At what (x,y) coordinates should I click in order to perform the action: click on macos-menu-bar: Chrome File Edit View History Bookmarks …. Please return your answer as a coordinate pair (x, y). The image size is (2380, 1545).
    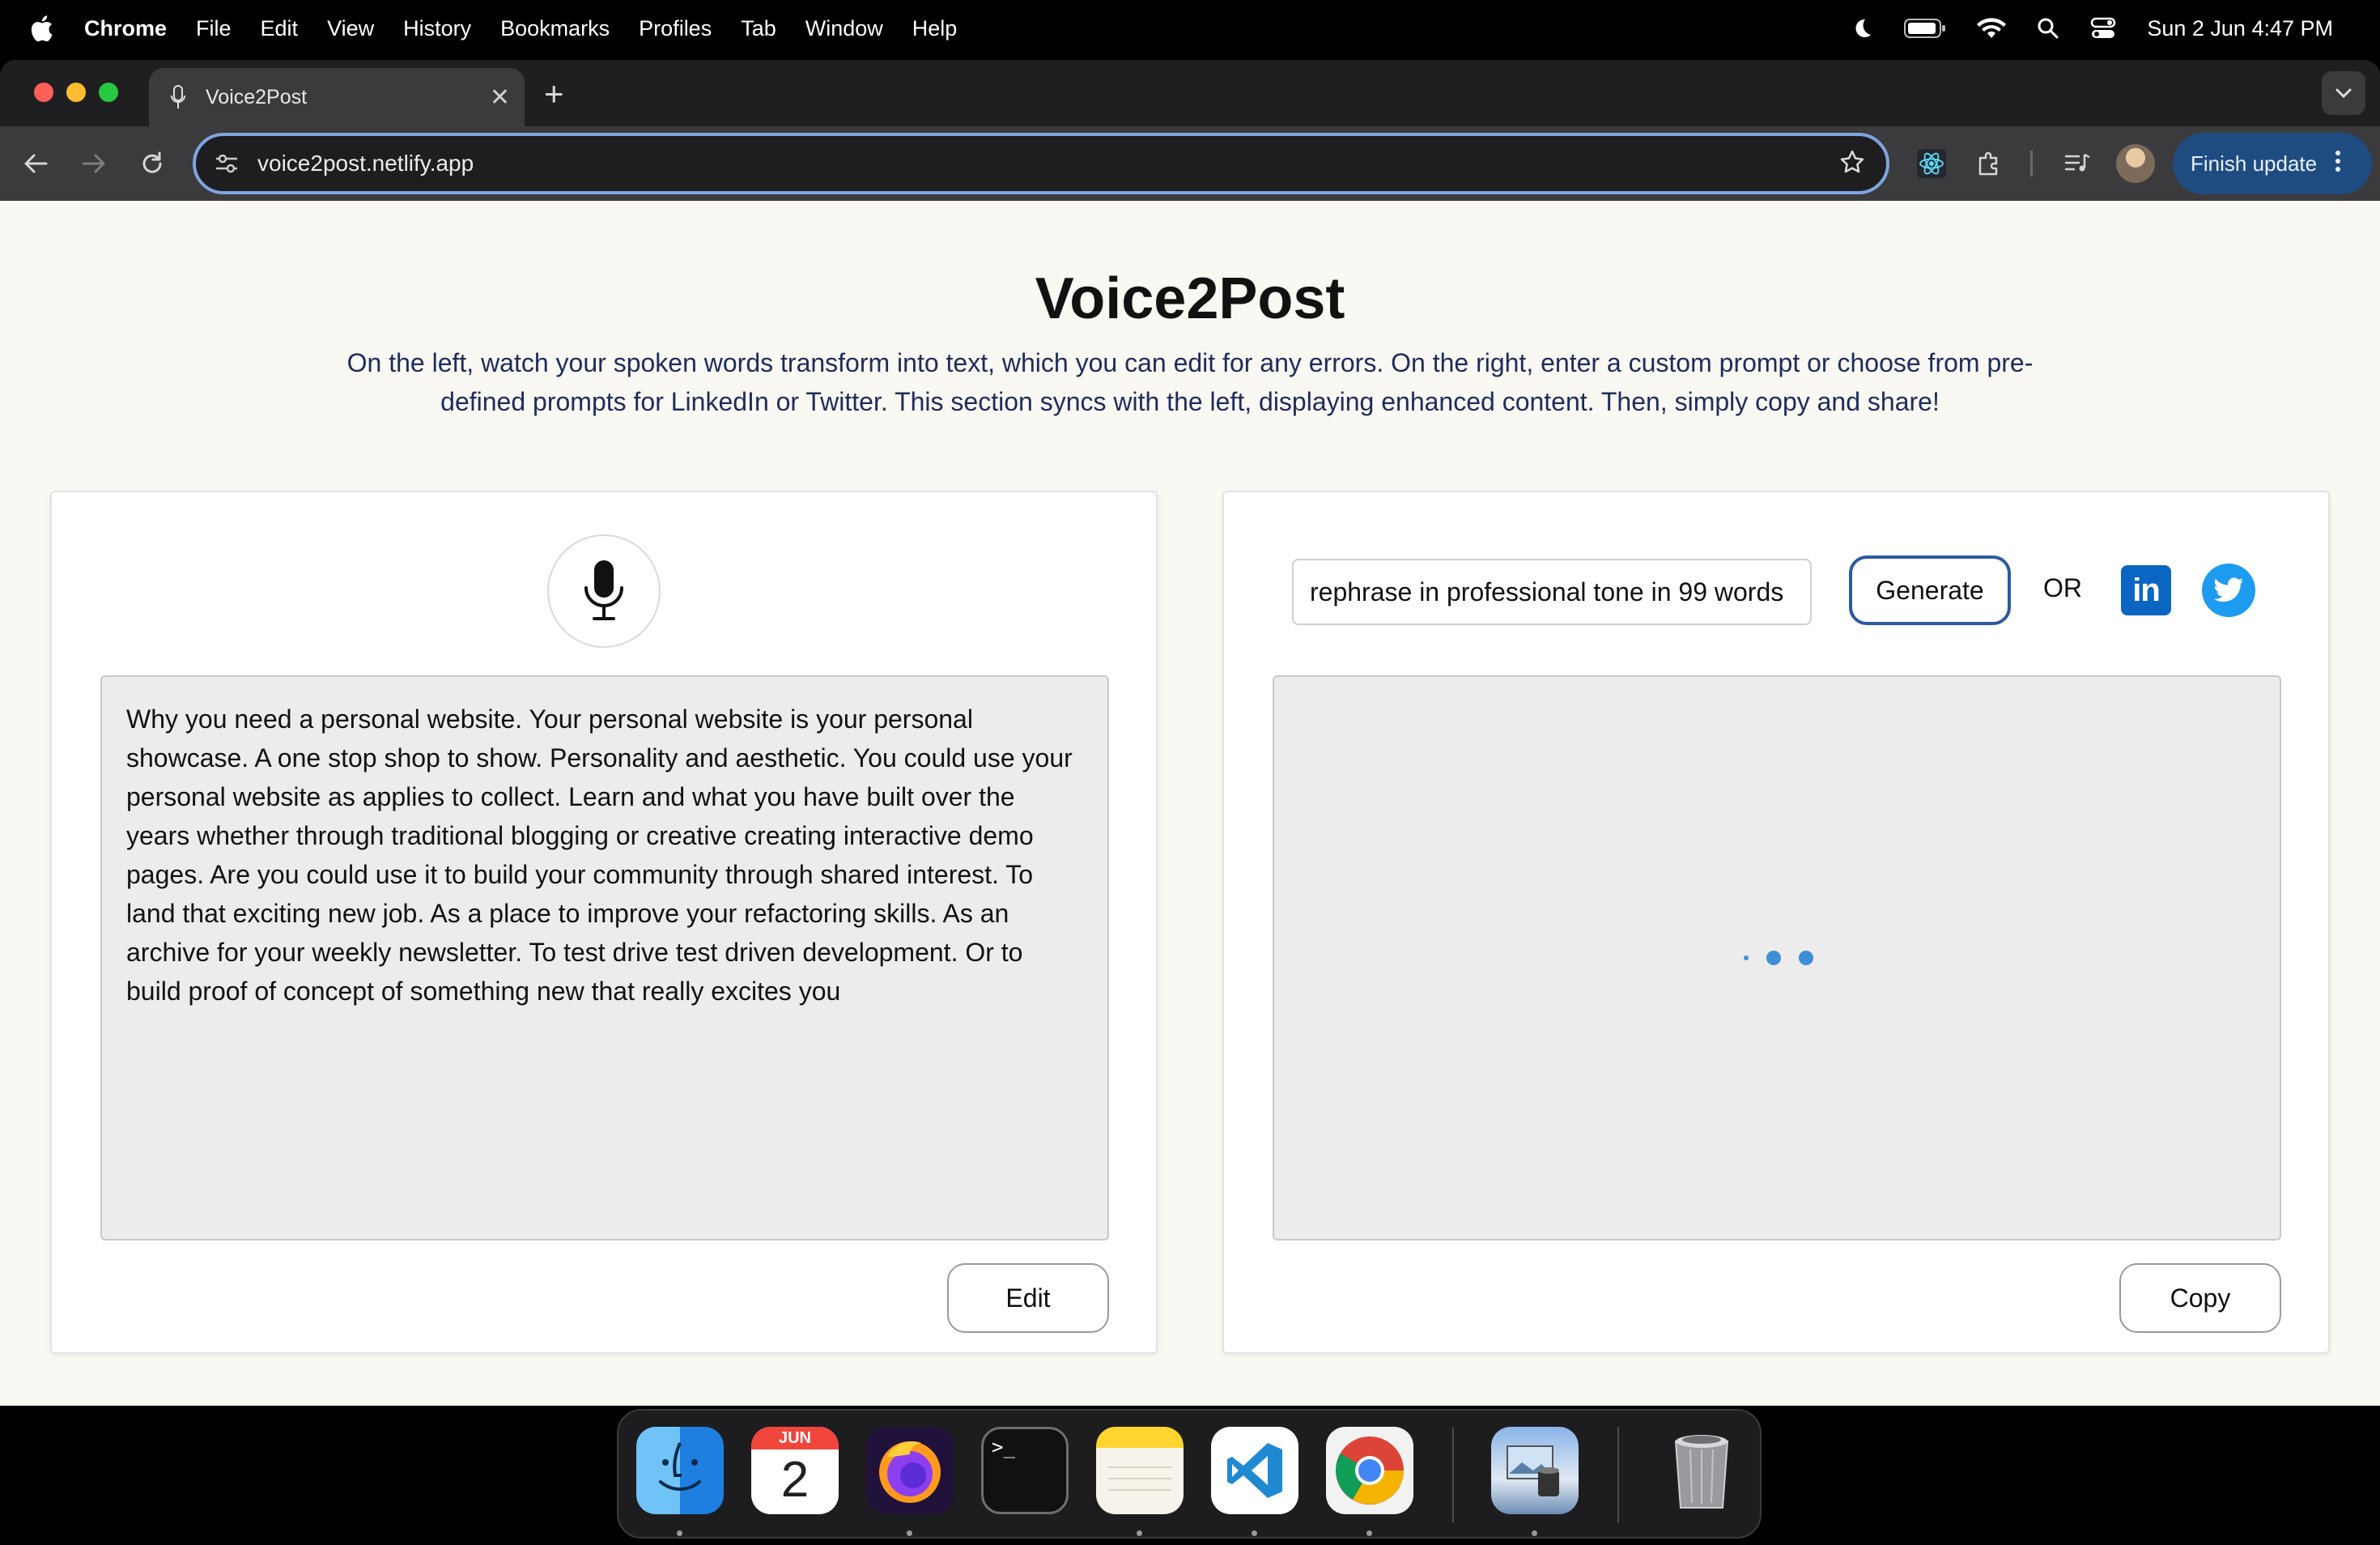
    Looking at the image, I should click on (1190, 28).